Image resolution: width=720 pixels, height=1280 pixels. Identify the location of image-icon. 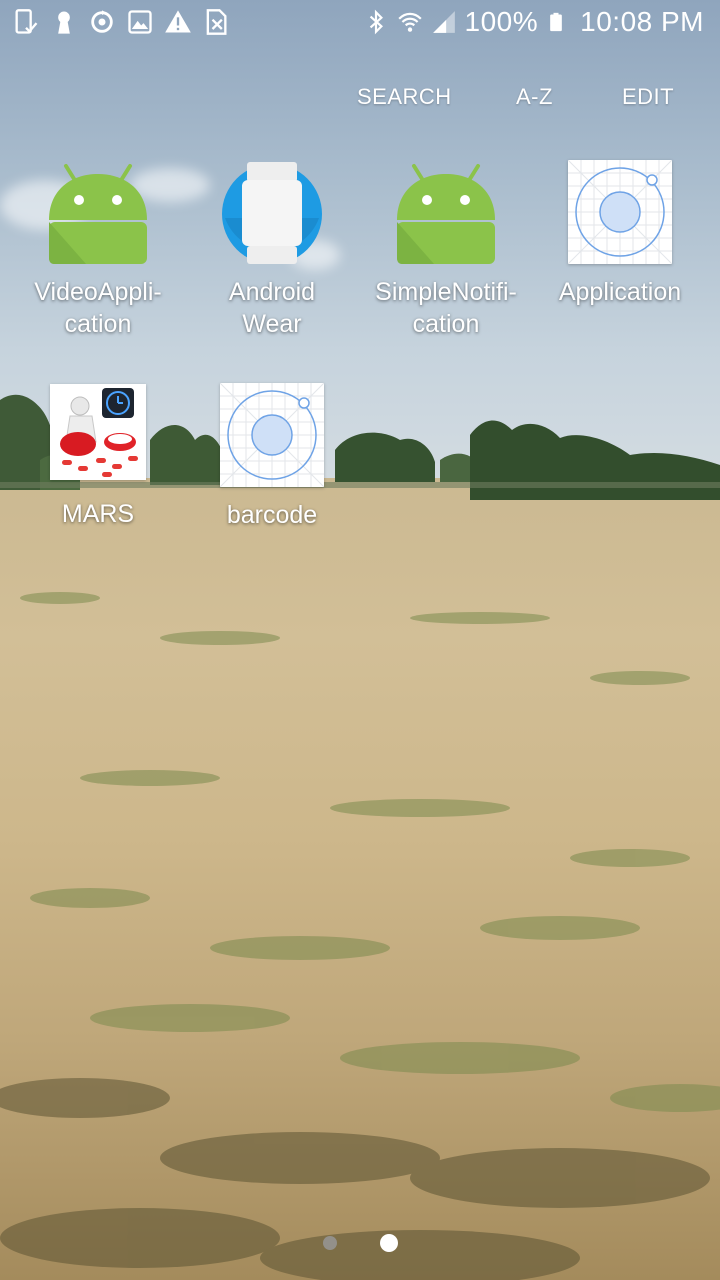
(140, 22).